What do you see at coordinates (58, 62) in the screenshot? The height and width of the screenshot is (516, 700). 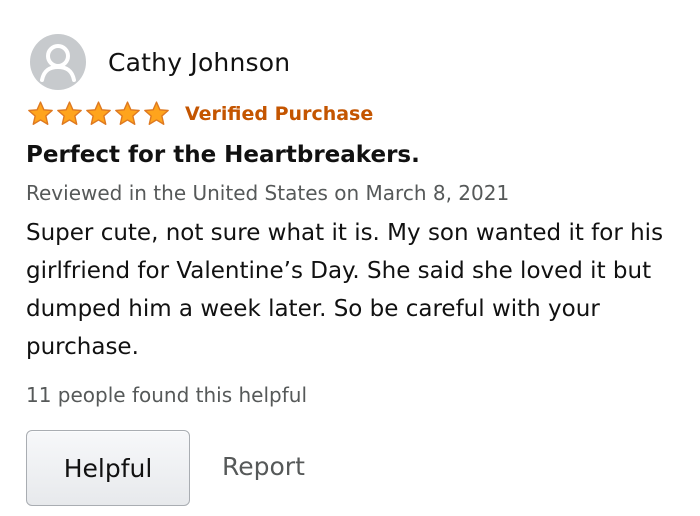 I see `user-avatar-icon` at bounding box center [58, 62].